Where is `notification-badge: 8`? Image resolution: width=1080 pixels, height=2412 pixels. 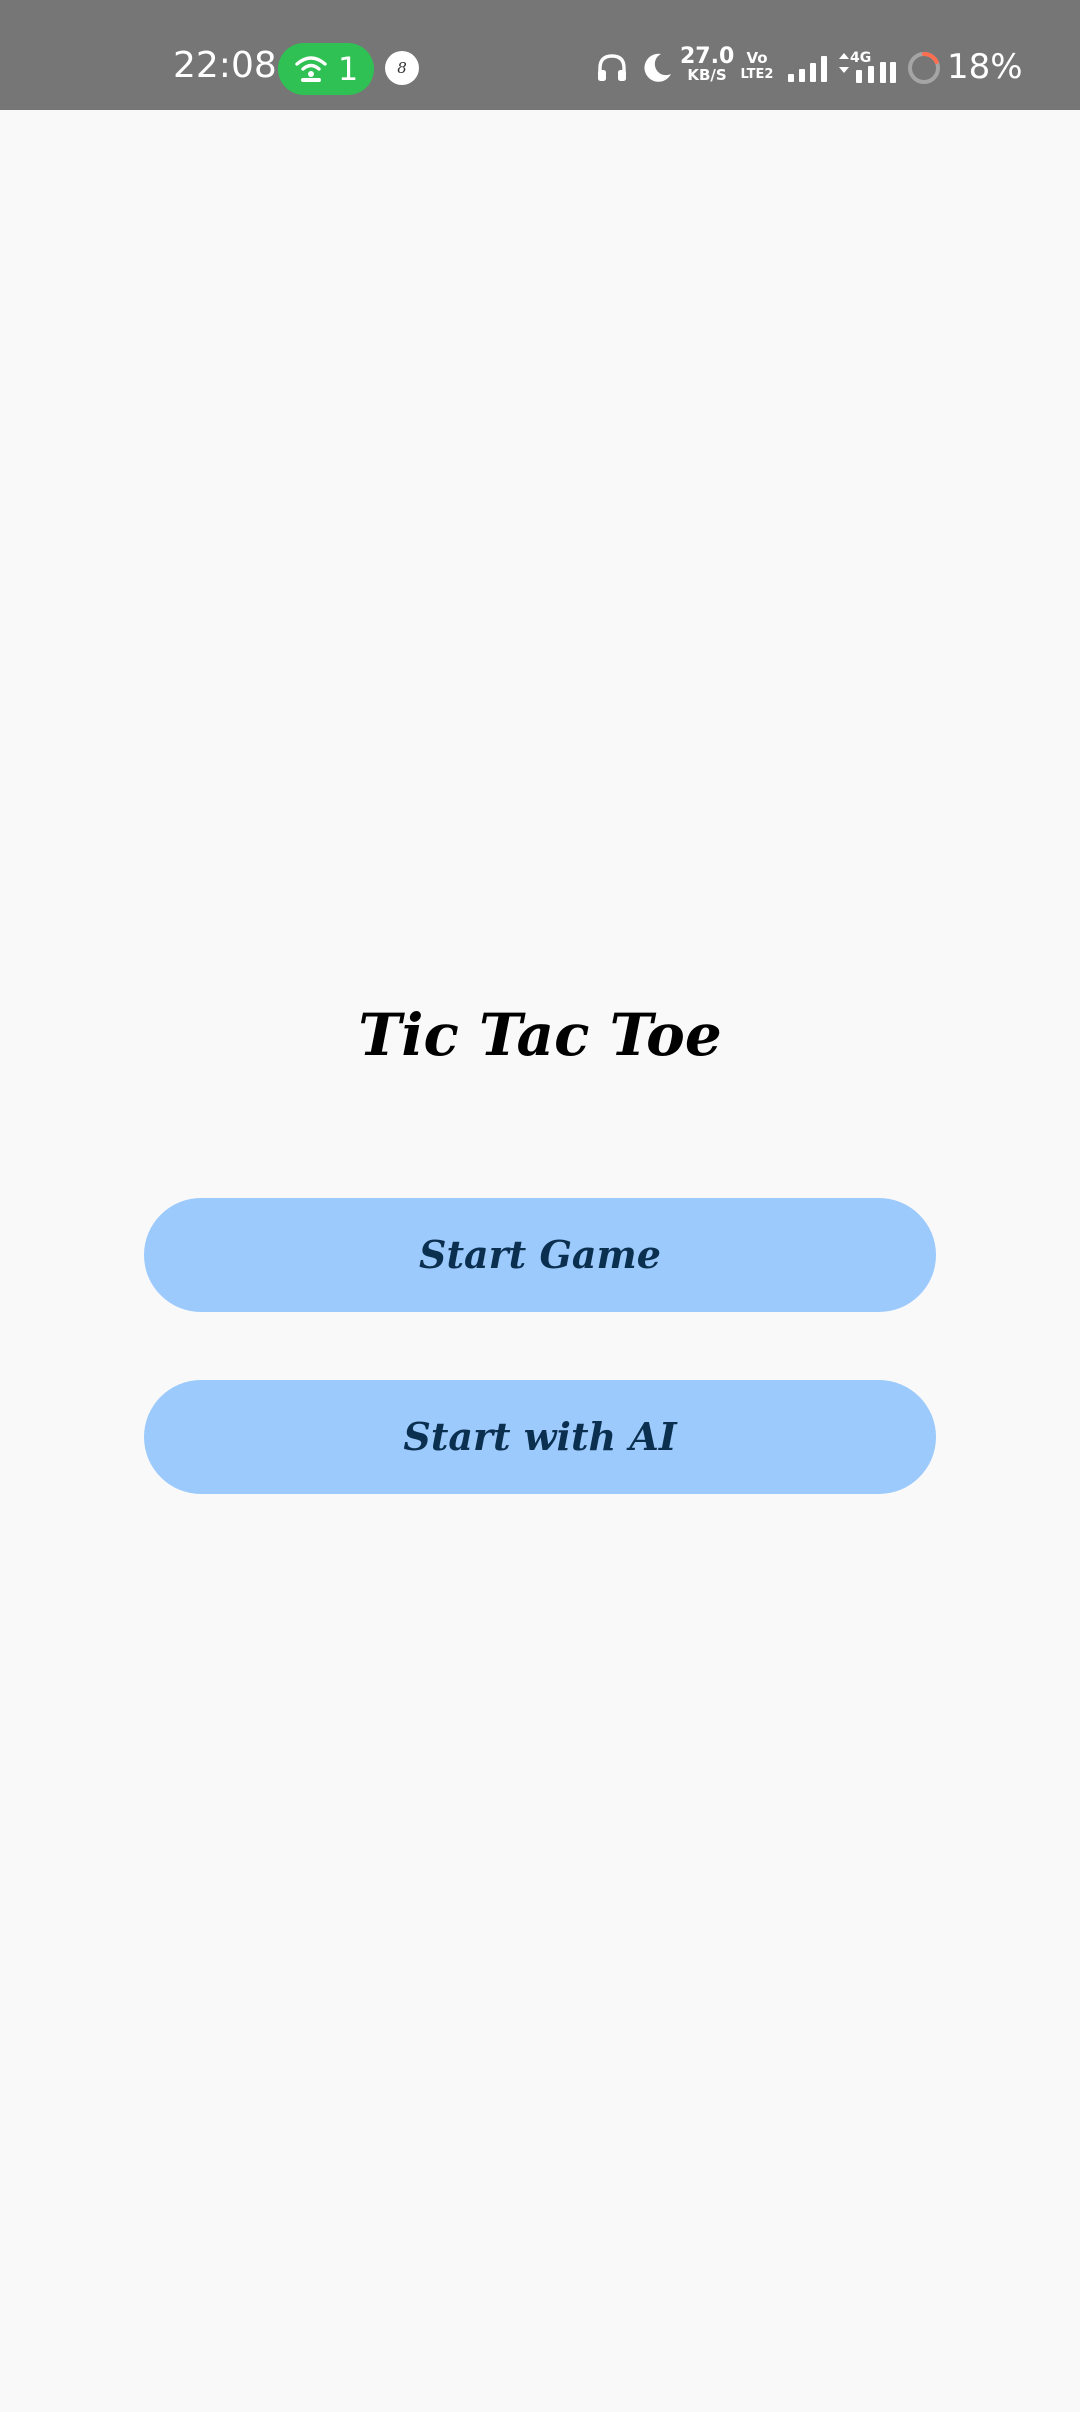 notification-badge: 8 is located at coordinates (402, 68).